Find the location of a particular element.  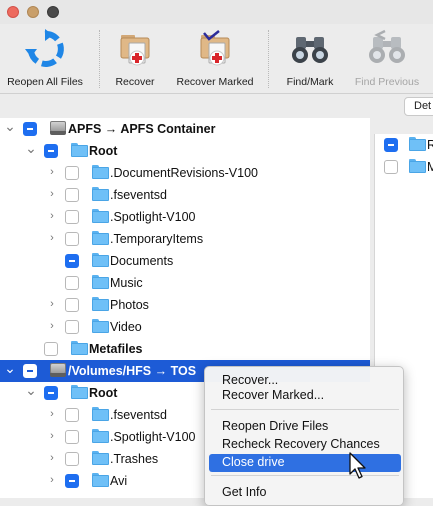

list-item: R is located at coordinates (404, 145).